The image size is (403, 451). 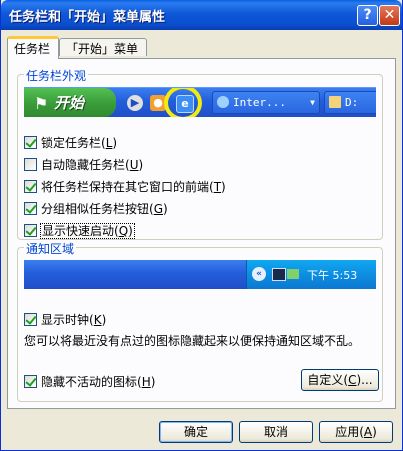 What do you see at coordinates (279, 274) in the screenshot?
I see `network-icon` at bounding box center [279, 274].